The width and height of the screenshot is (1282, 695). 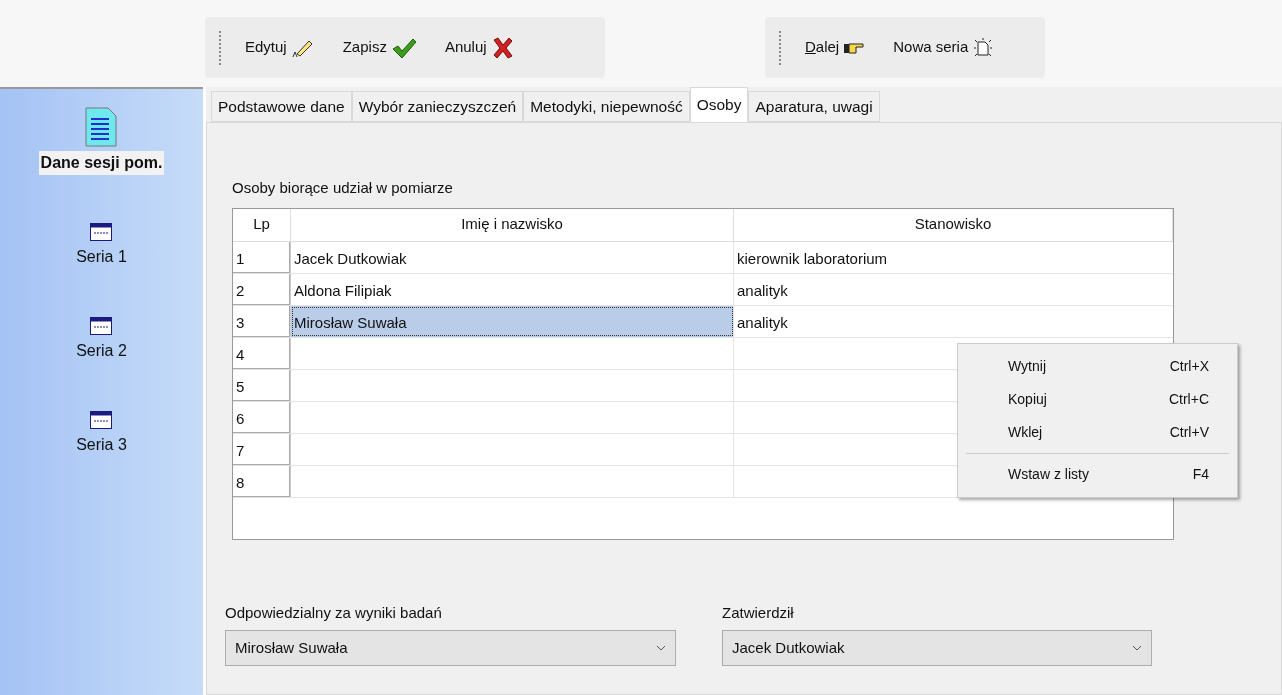 What do you see at coordinates (101, 127) in the screenshot?
I see `document-icon` at bounding box center [101, 127].